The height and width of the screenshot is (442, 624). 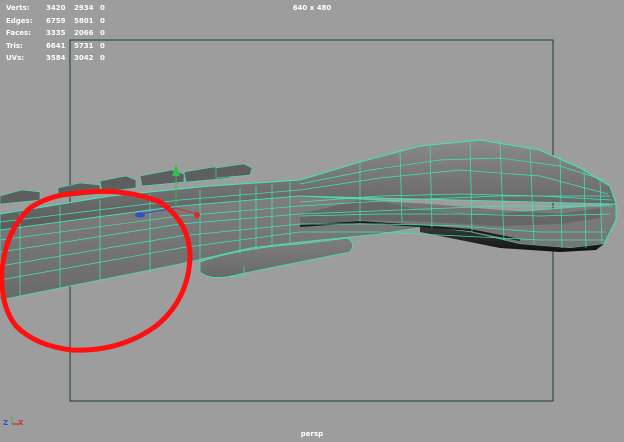 What do you see at coordinates (6, 423) in the screenshot?
I see `axis-z-label: Z` at bounding box center [6, 423].